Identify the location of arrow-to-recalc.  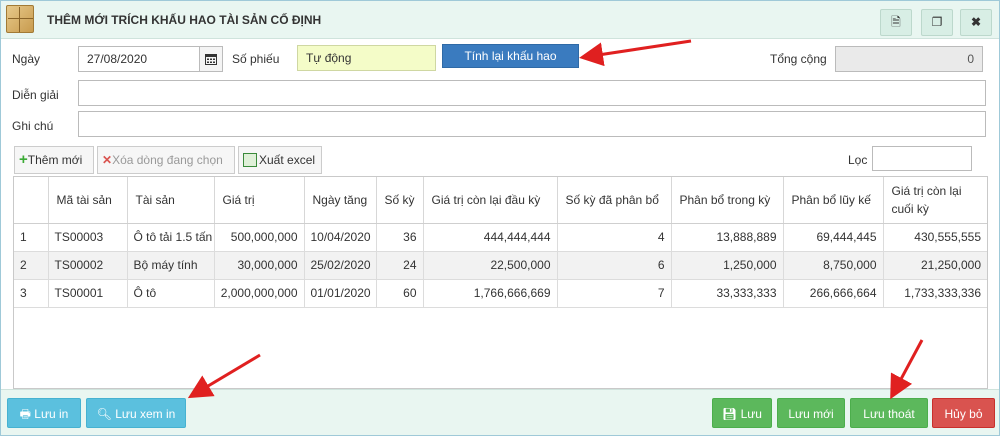
(635, 53).